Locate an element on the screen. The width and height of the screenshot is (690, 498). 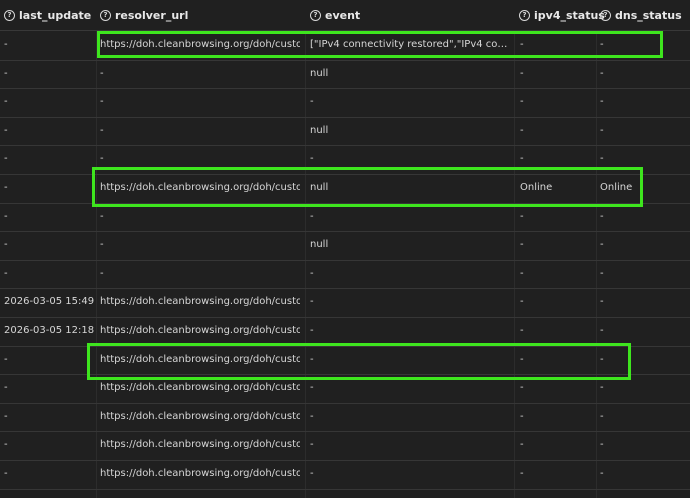
cell-dns-status: Online is located at coordinates (644, 188).